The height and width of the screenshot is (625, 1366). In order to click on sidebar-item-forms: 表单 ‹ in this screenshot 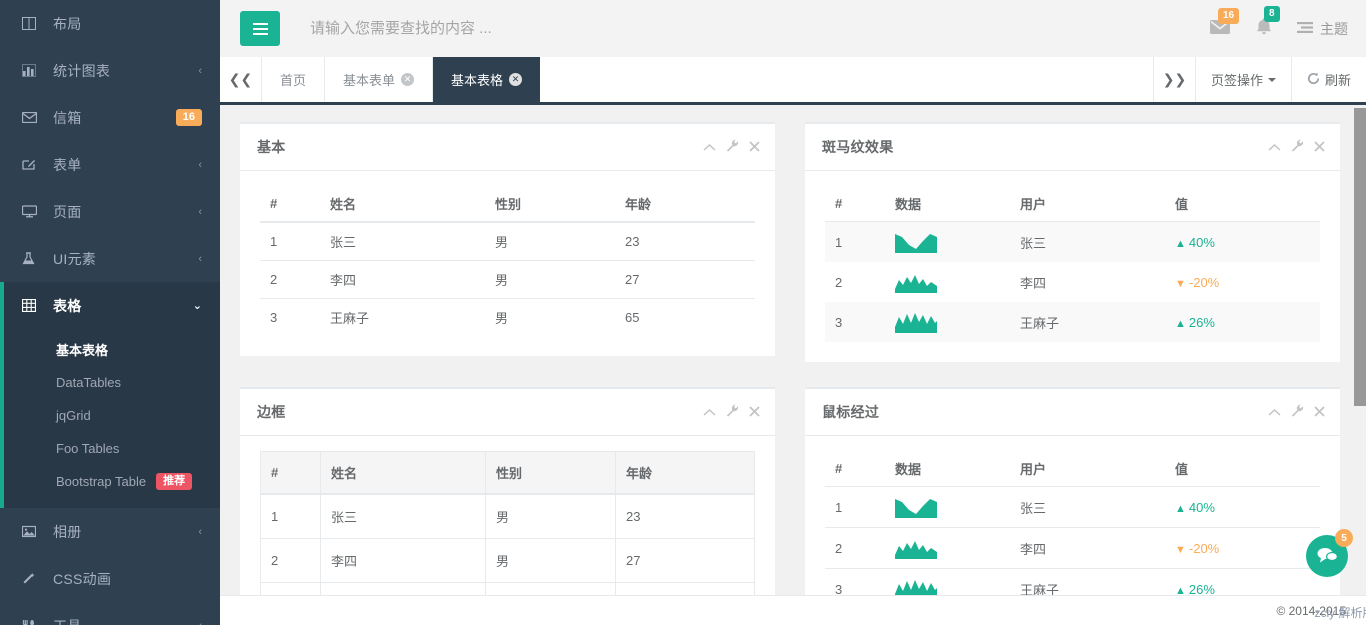, I will do `click(110, 164)`.